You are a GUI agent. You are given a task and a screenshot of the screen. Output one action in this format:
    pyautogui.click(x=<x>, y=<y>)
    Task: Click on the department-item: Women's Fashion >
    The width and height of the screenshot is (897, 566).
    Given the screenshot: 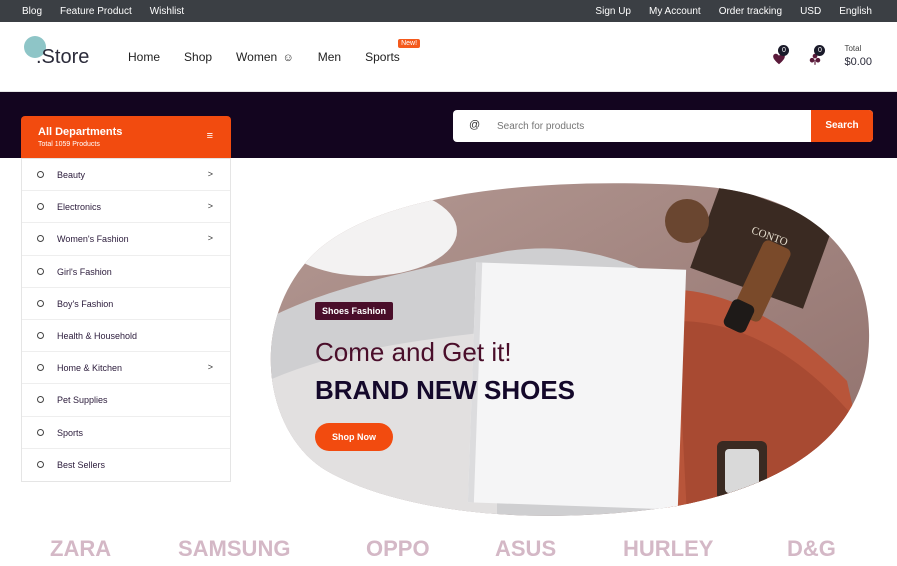 What is the action you would take?
    pyautogui.click(x=126, y=239)
    